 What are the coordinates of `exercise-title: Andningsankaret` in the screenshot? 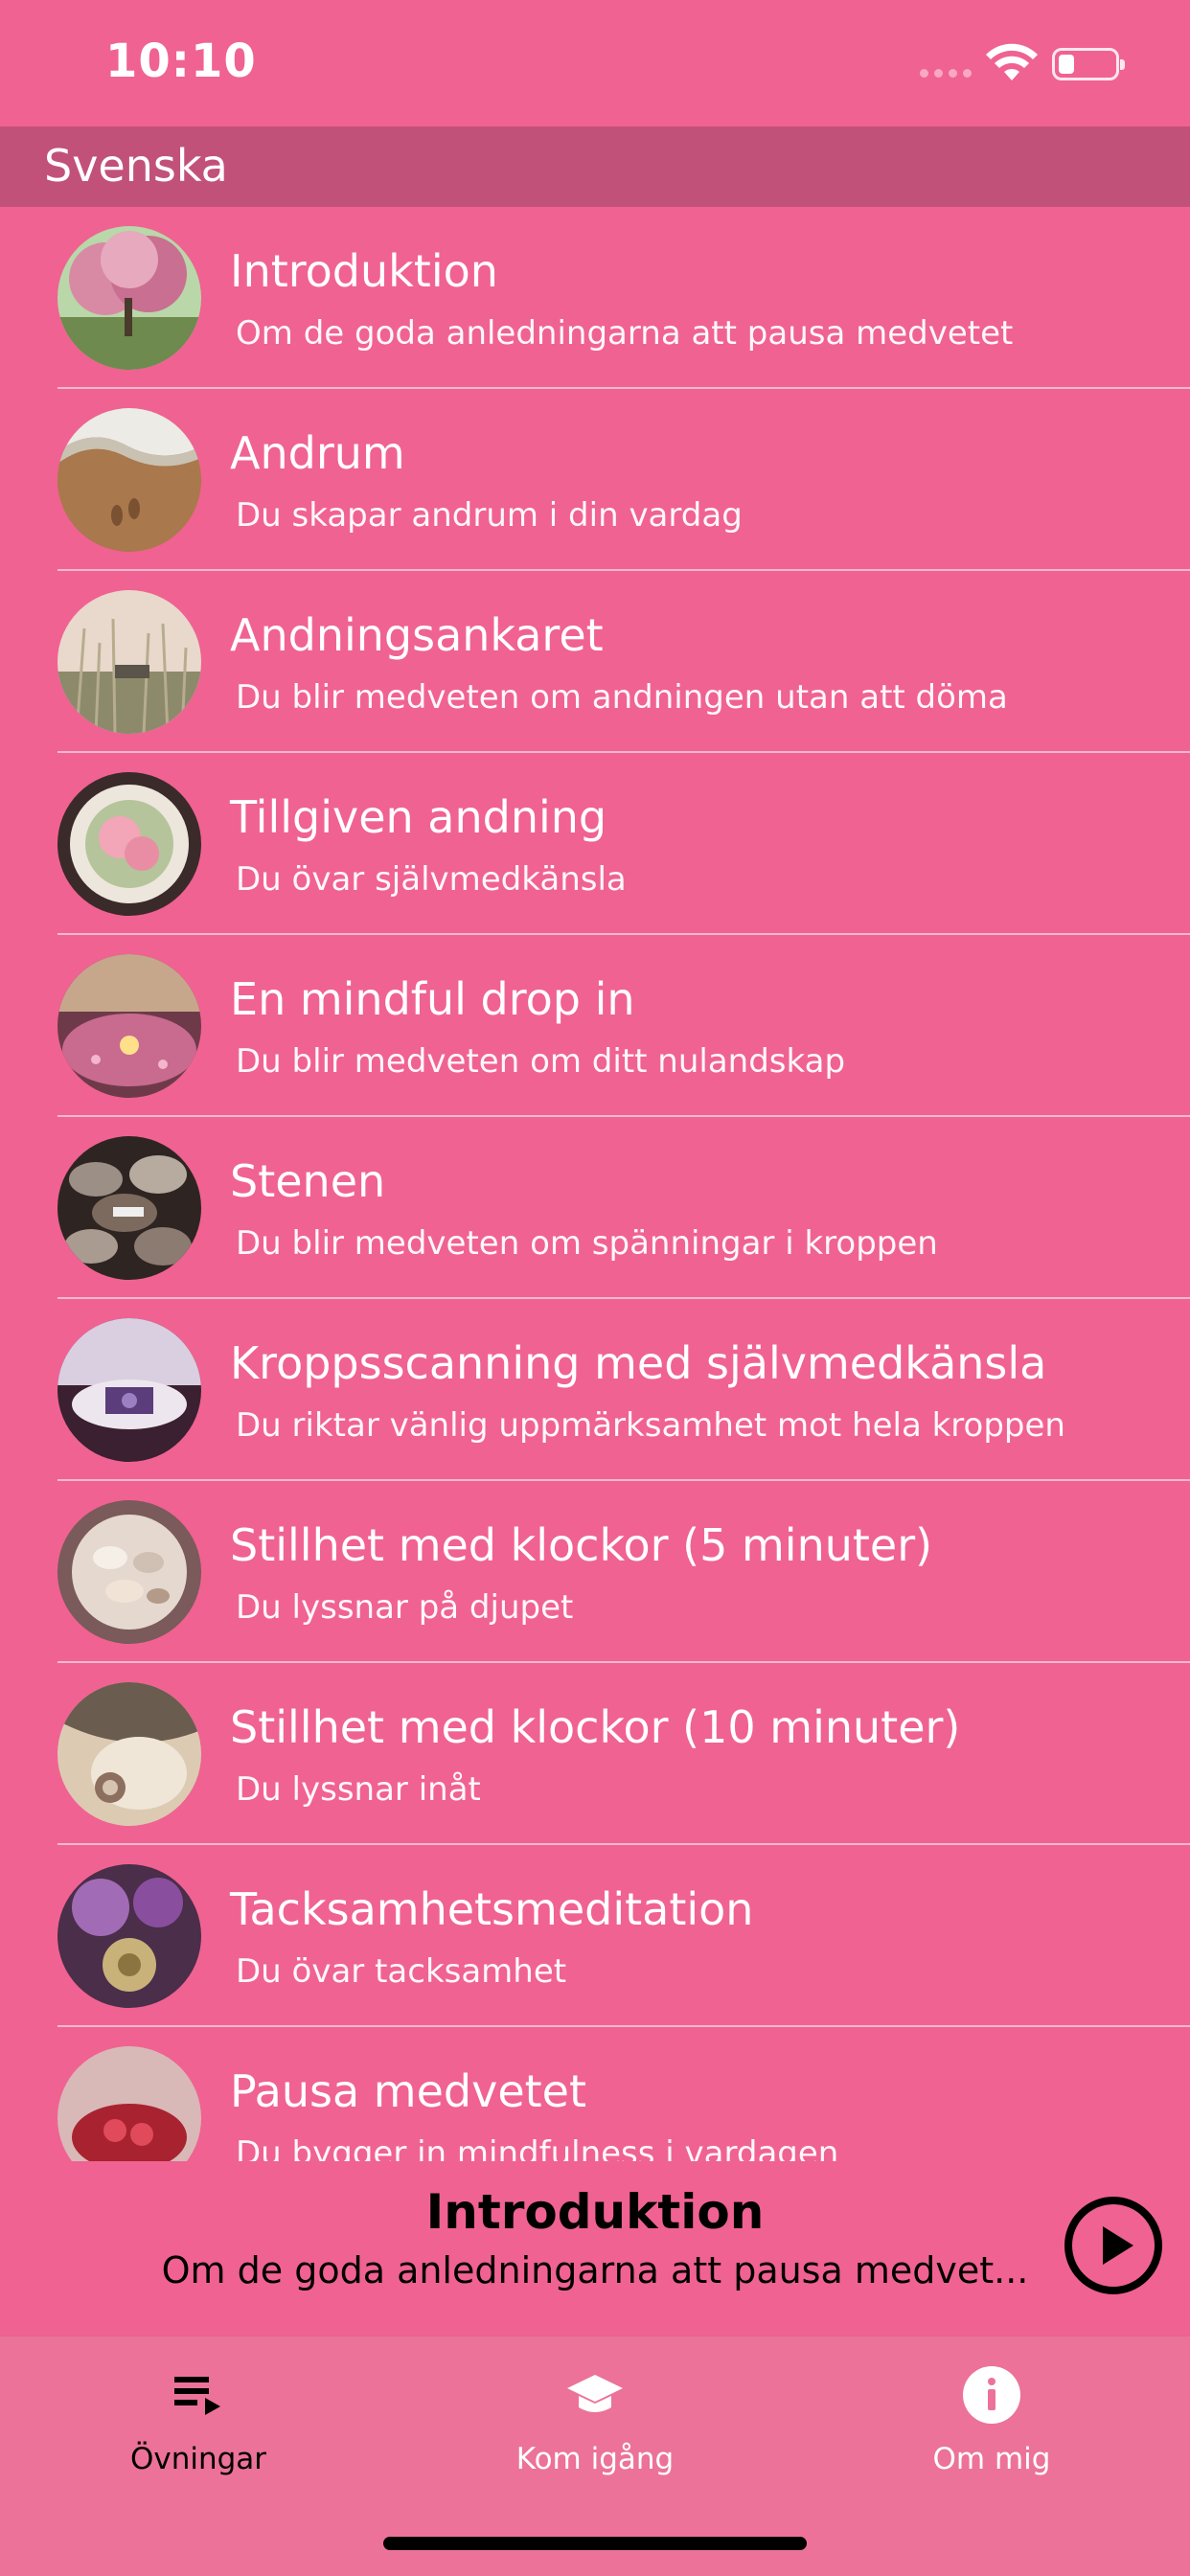 It's located at (417, 635).